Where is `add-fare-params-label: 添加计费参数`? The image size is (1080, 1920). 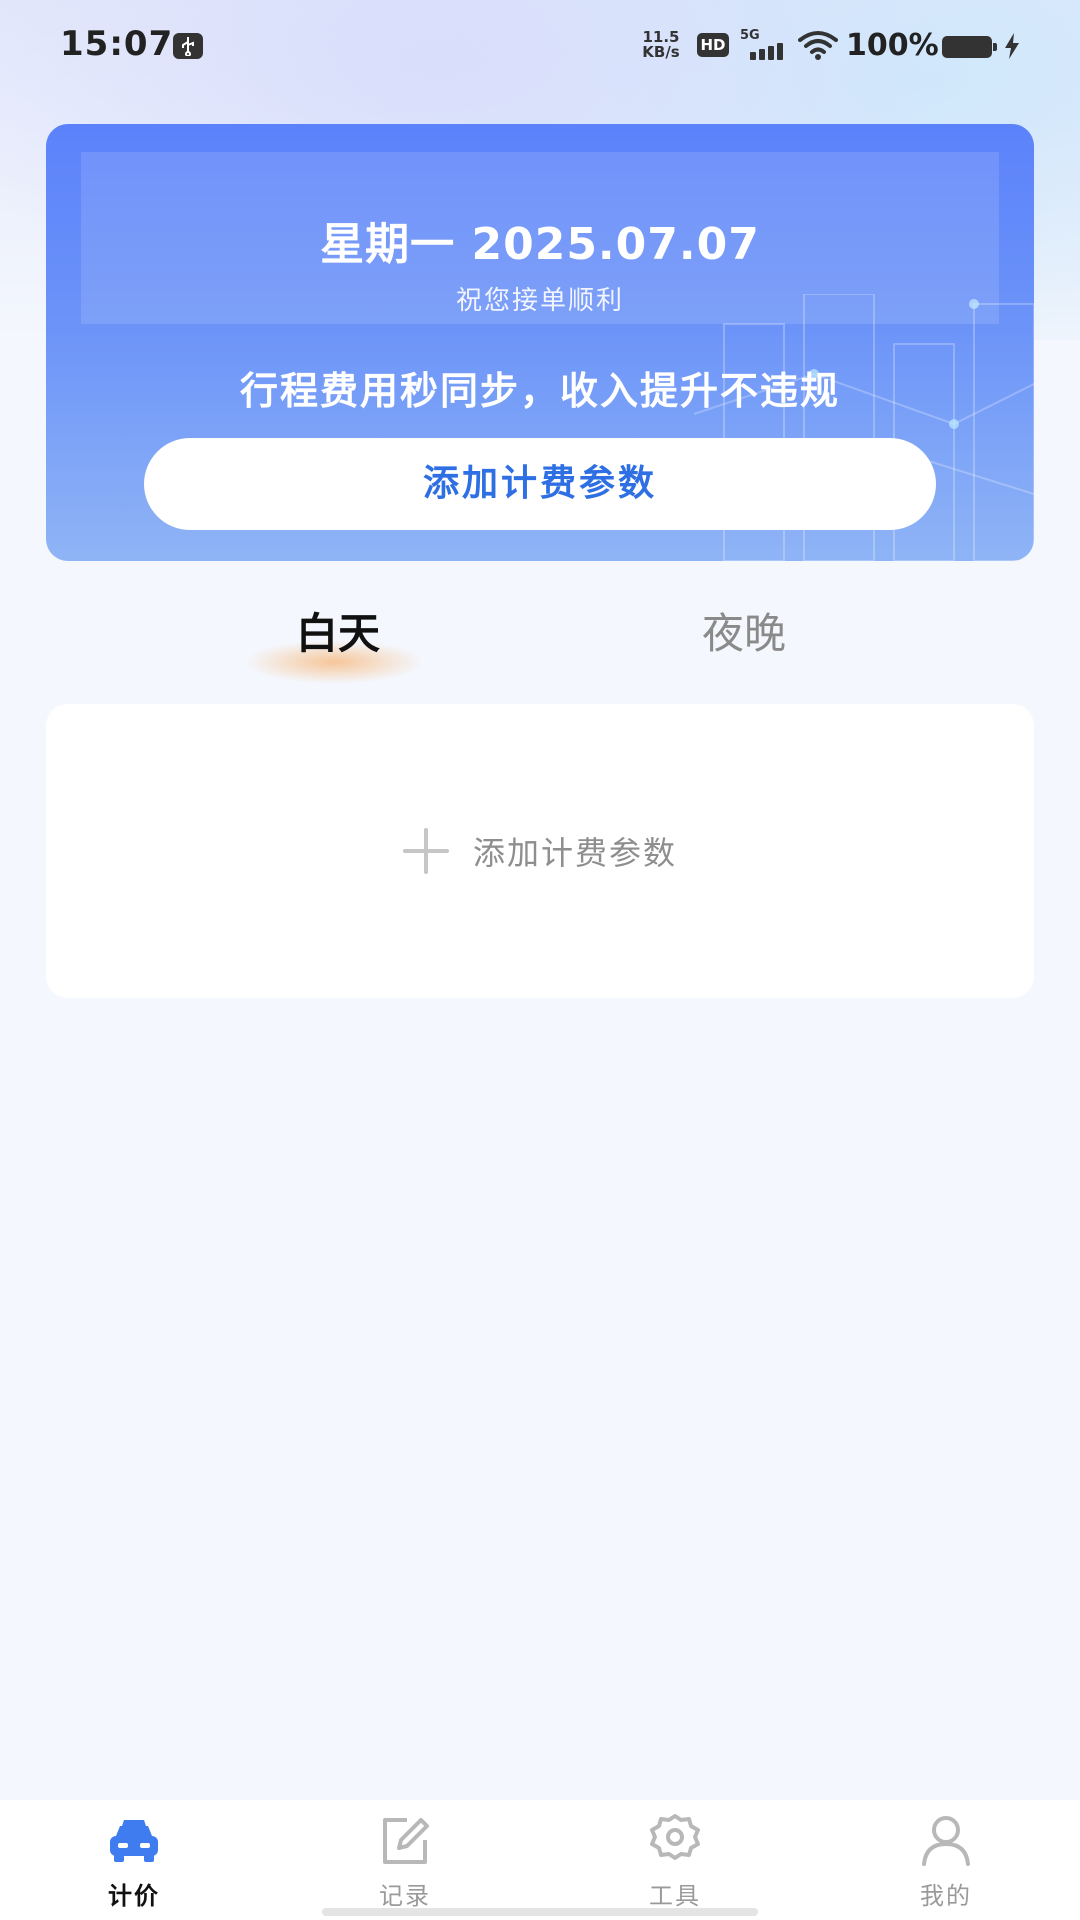
add-fare-params-label: 添加计费参数 is located at coordinates (574, 853).